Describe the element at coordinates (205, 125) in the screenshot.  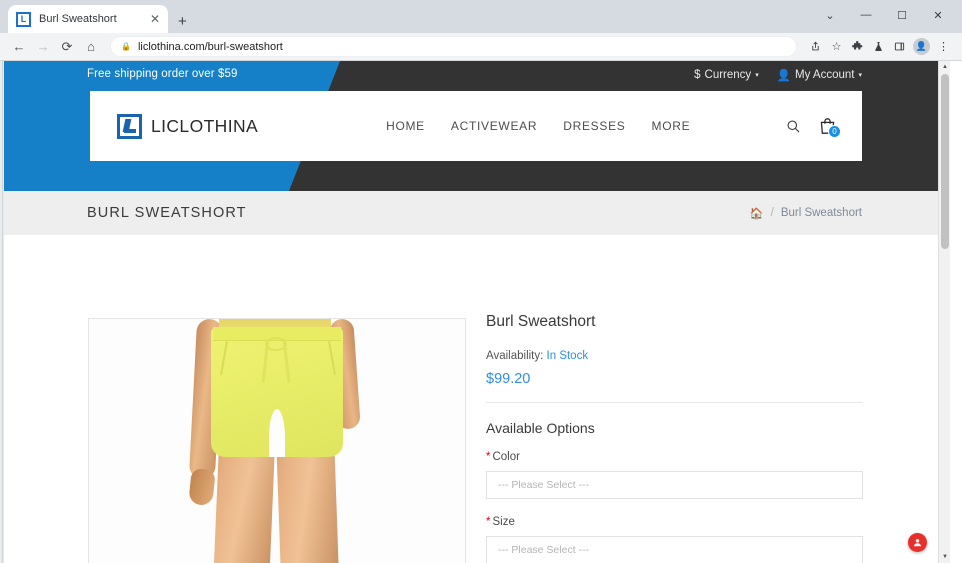
I see `brand-name: LICLOTHINA` at that location.